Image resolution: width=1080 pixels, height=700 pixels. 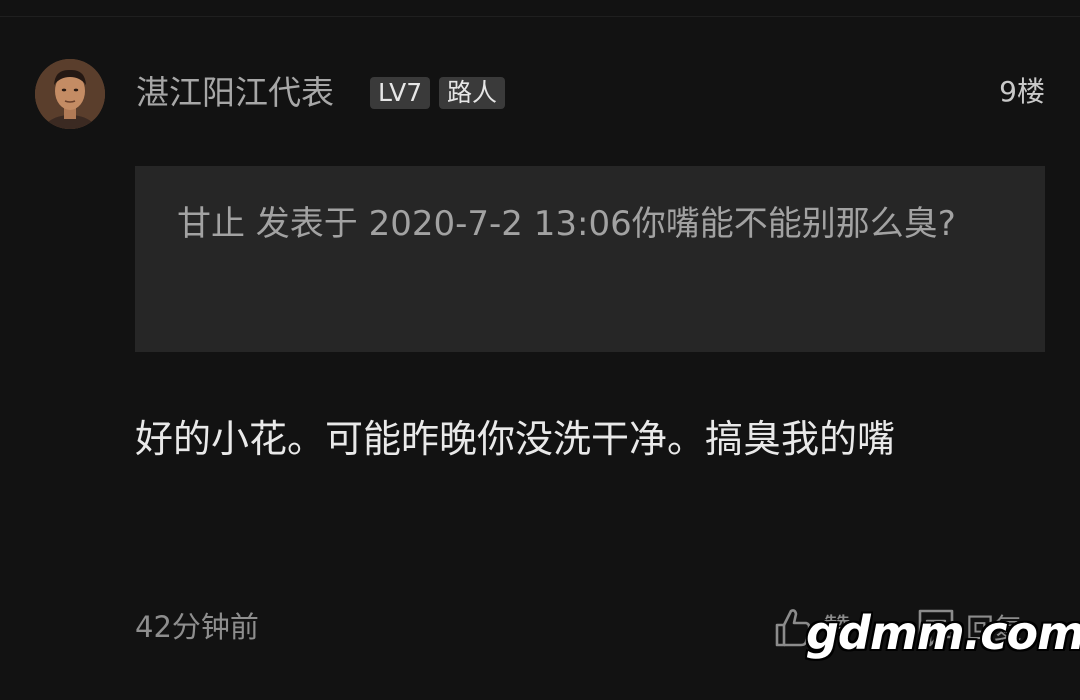 I want to click on username: 湛江阳江代表, so click(x=235, y=93).